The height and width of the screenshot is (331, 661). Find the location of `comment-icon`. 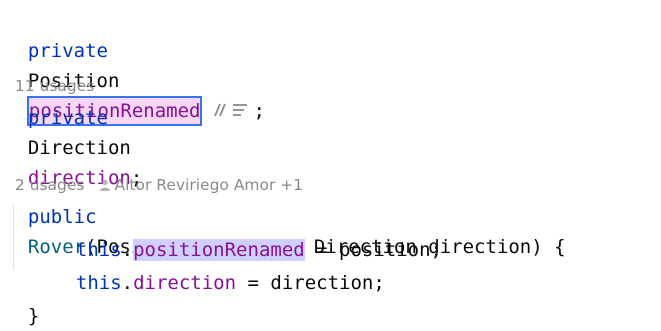

comment-icon is located at coordinates (231, 110).